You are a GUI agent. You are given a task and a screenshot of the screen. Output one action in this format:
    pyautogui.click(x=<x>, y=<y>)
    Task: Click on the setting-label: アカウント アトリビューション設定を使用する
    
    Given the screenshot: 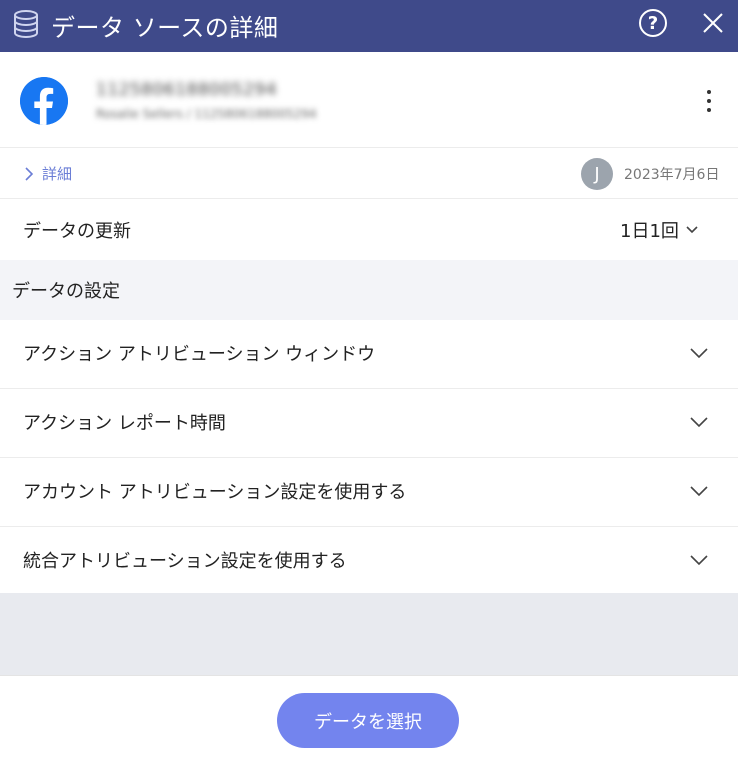 What is the action you would take?
    pyautogui.click(x=215, y=492)
    